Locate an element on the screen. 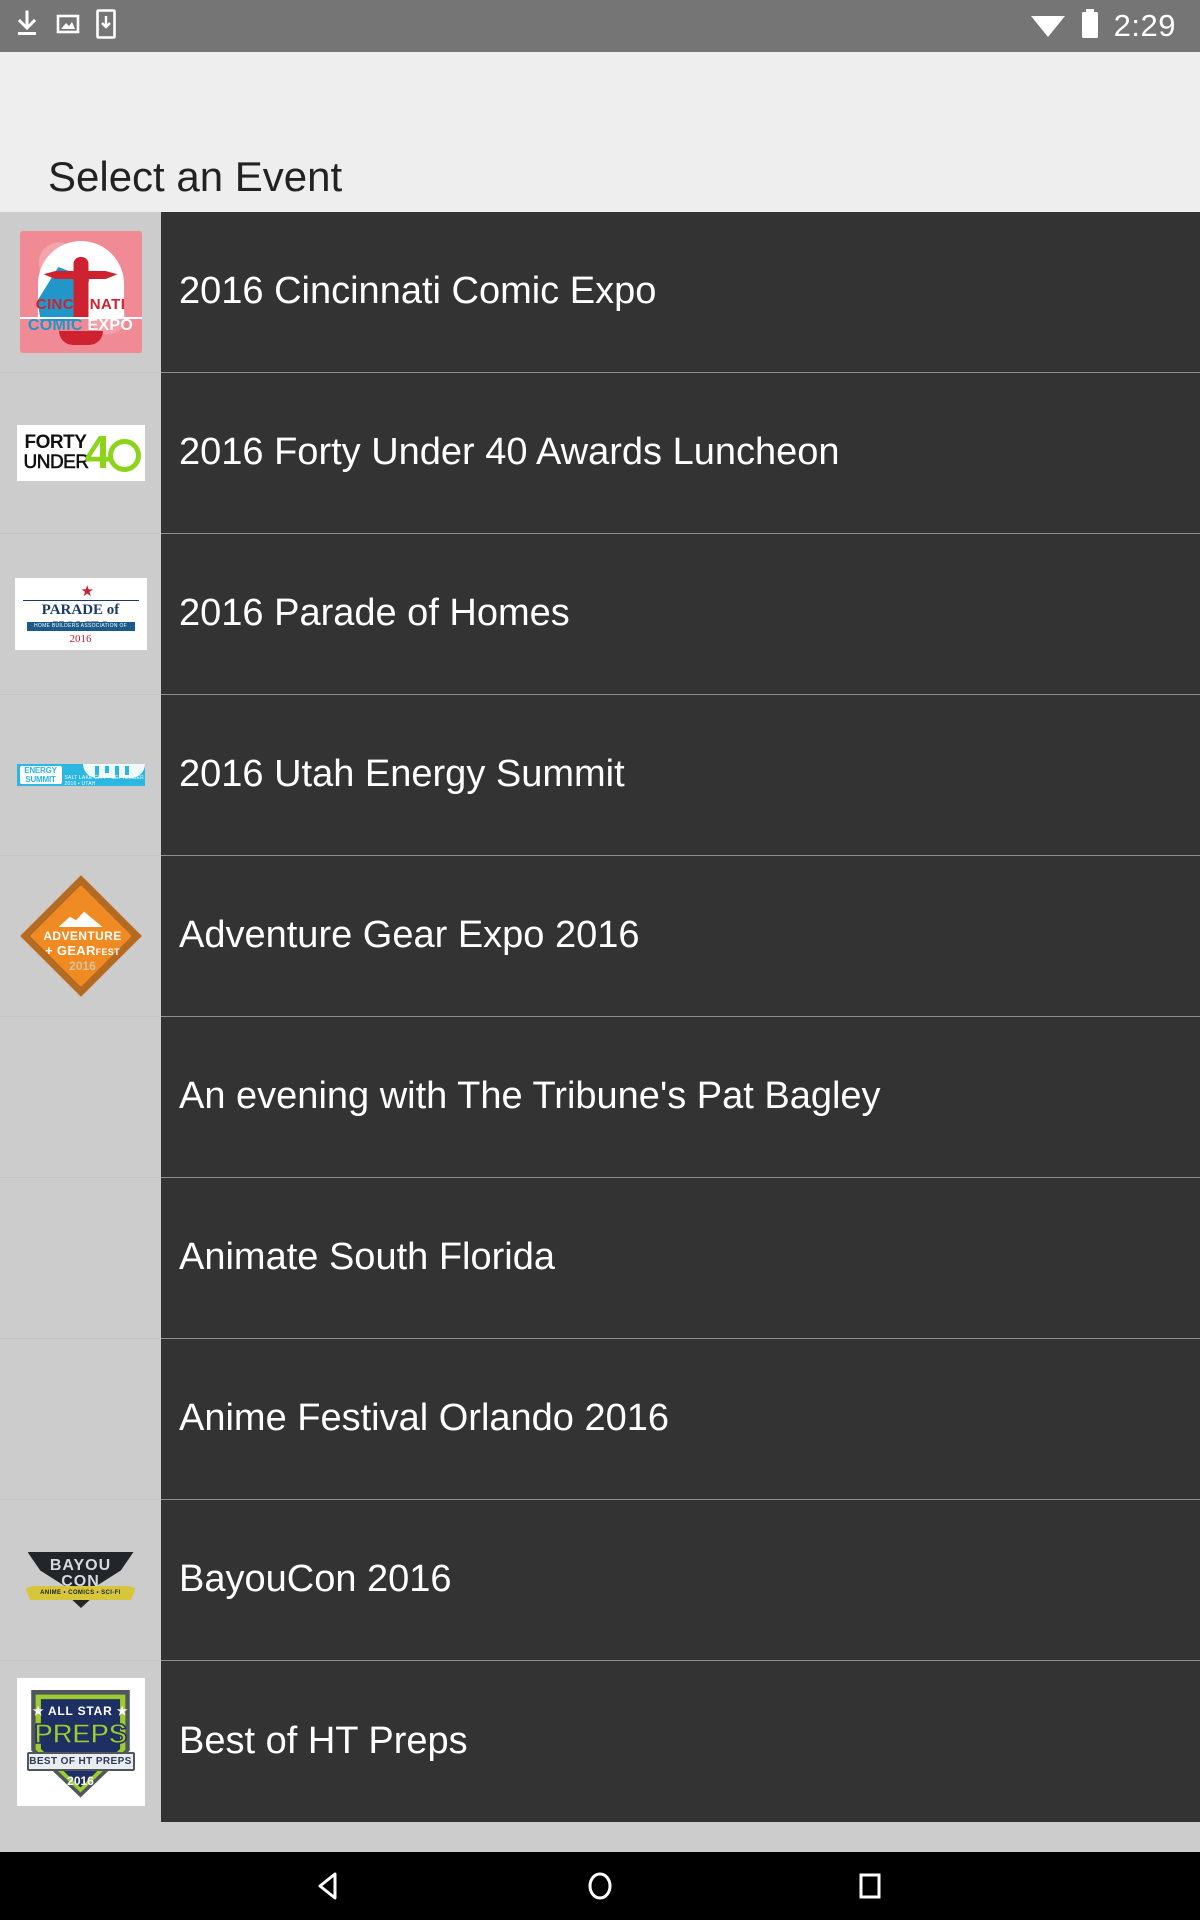 The height and width of the screenshot is (1920, 1200). event-title-cell: Best of HT Preps is located at coordinates (680, 1741).